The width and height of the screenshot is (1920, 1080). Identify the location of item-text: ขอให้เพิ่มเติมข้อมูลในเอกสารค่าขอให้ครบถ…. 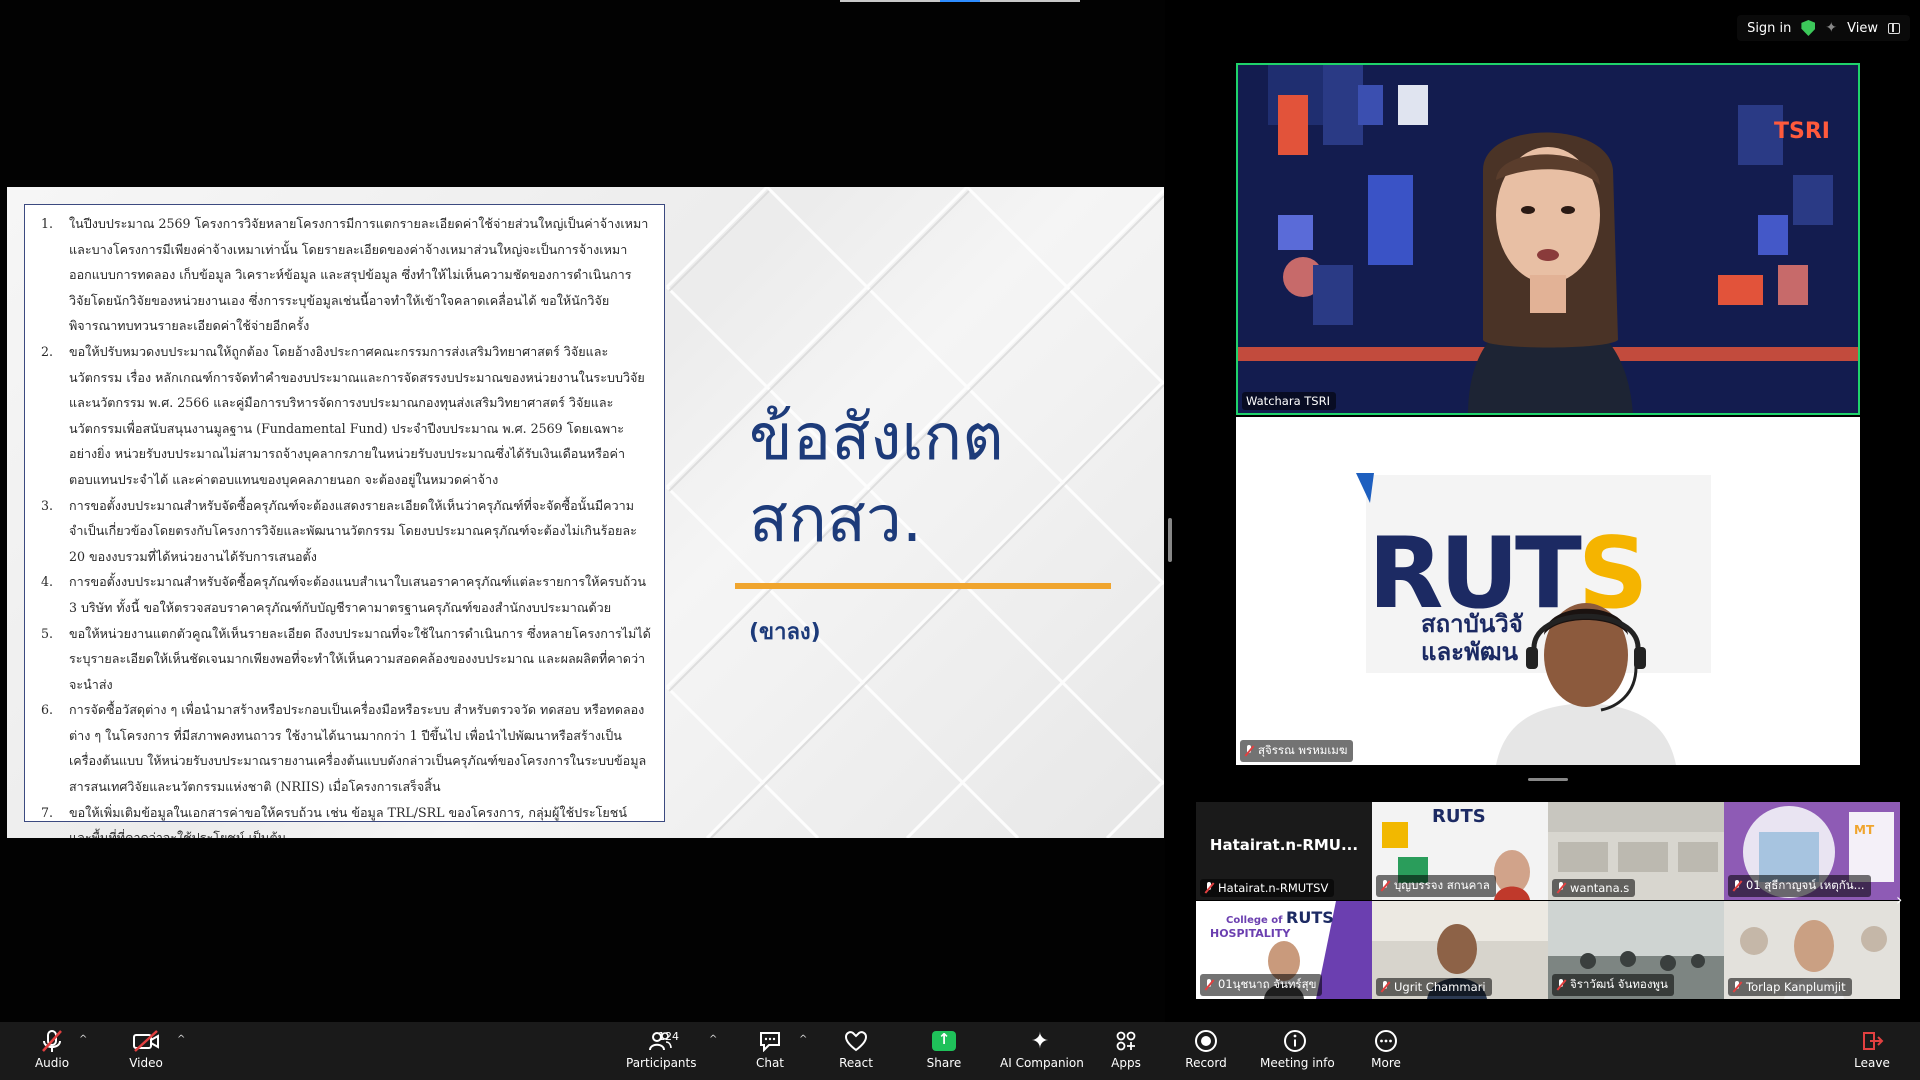
(348, 821).